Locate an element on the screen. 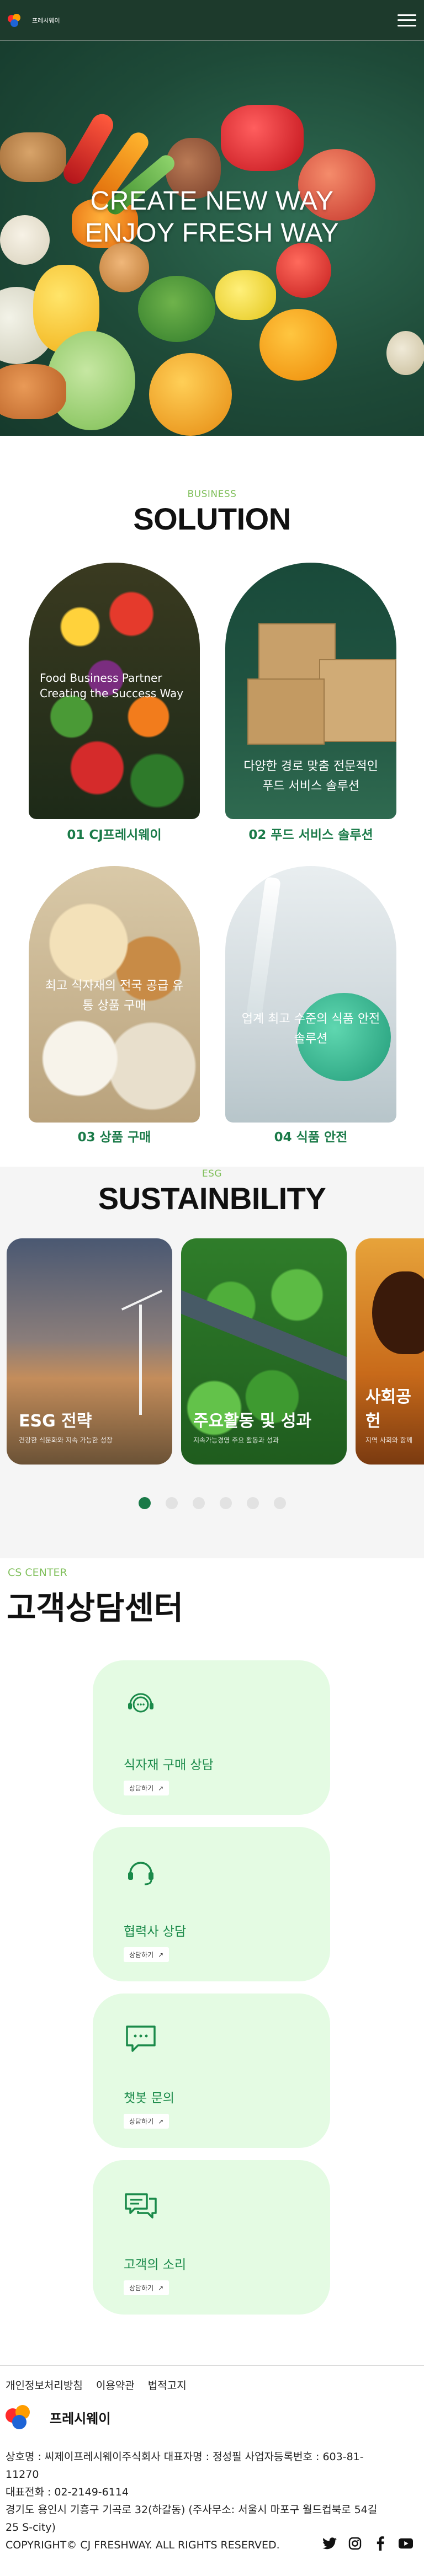 Image resolution: width=424 pixels, height=2576 pixels. footer-logo-text: 프레시웨이 is located at coordinates (80, 2419).